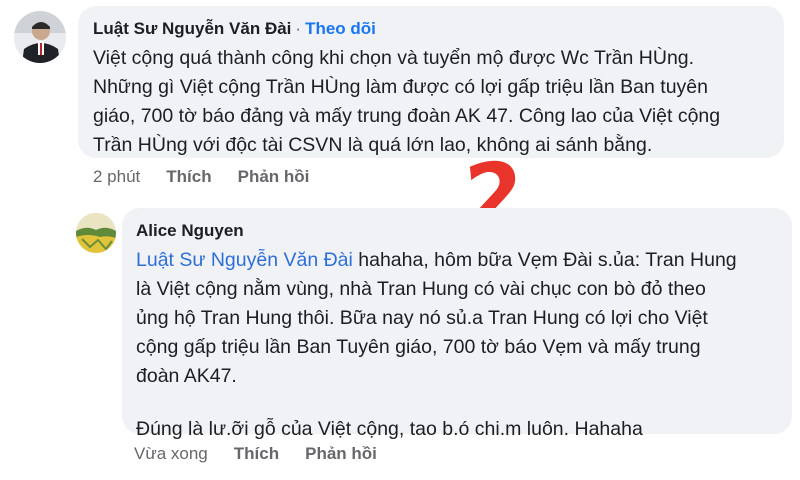 Image resolution: width=800 pixels, height=480 pixels. Describe the element at coordinates (186, 376) in the screenshot. I see `comment-line: đoàn AK47.` at that location.